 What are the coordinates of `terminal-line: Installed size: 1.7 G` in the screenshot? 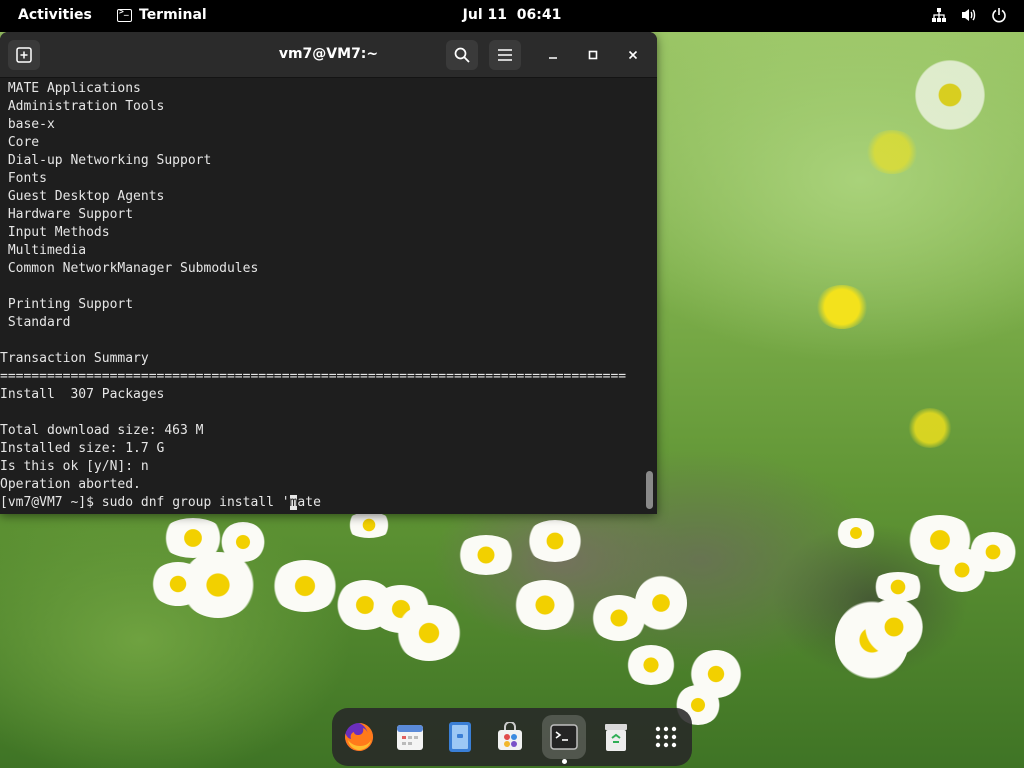 It's located at (82, 448).